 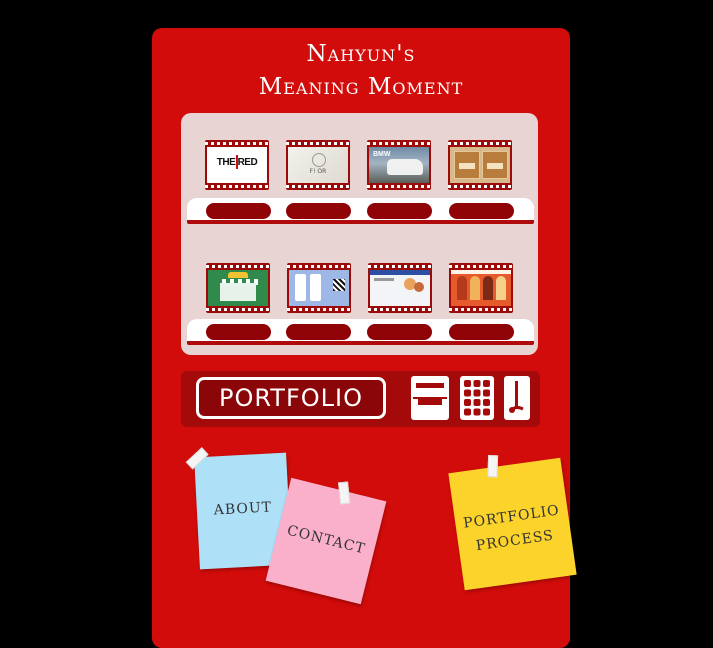 I want to click on website-thumbnail, so click(x=400, y=288).